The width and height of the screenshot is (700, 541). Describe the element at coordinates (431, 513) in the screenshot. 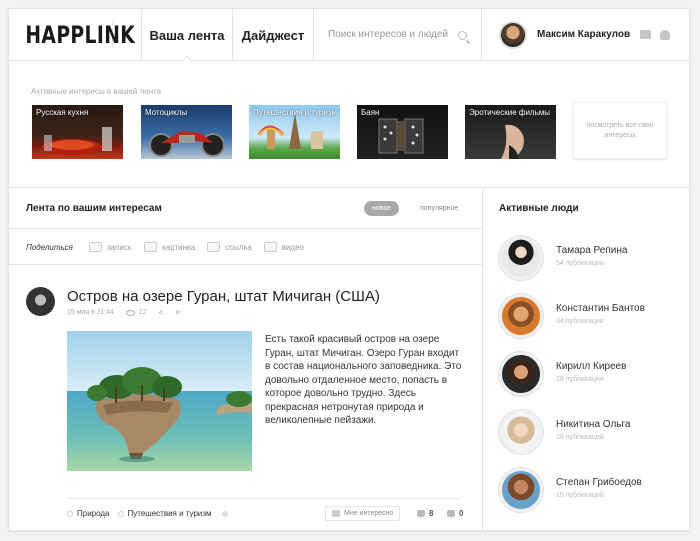

I see `likes-count: 8` at that location.